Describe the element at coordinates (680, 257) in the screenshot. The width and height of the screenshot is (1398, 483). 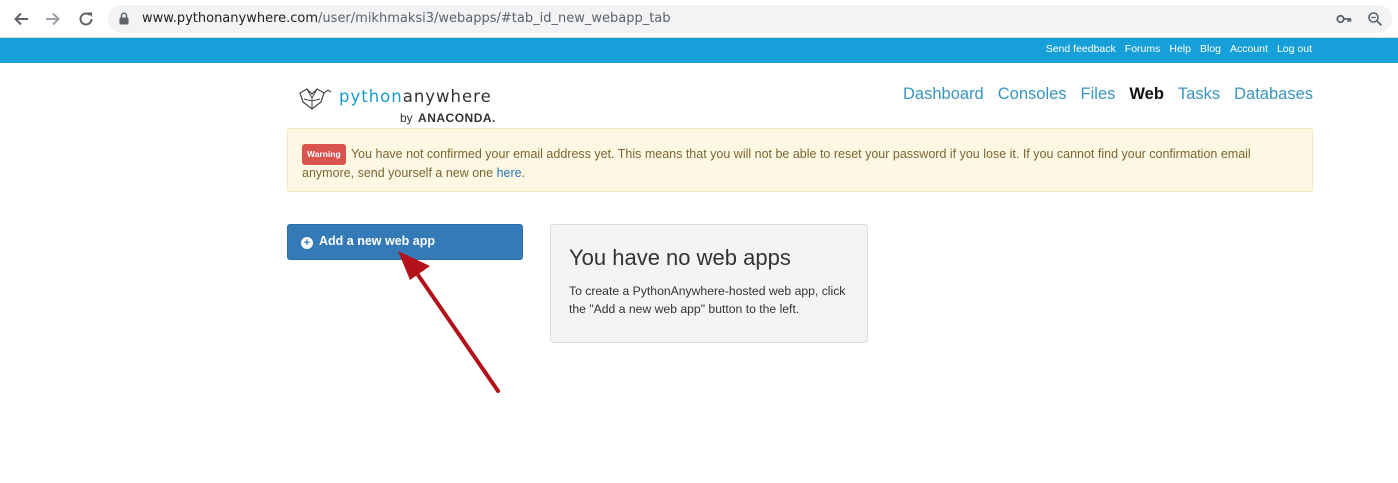
I see `no-web-apps-title: You have no web apps` at that location.